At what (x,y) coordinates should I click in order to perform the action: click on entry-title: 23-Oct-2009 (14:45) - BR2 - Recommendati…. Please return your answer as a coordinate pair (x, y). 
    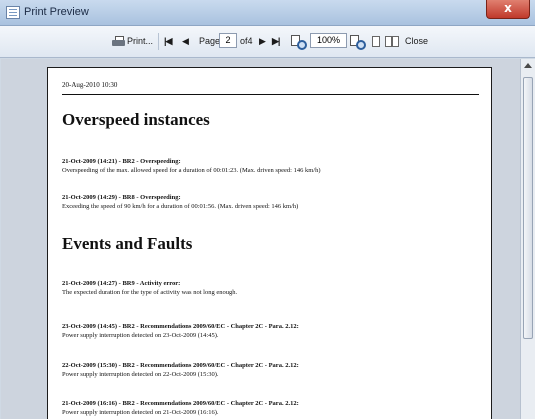
    Looking at the image, I should click on (180, 326).